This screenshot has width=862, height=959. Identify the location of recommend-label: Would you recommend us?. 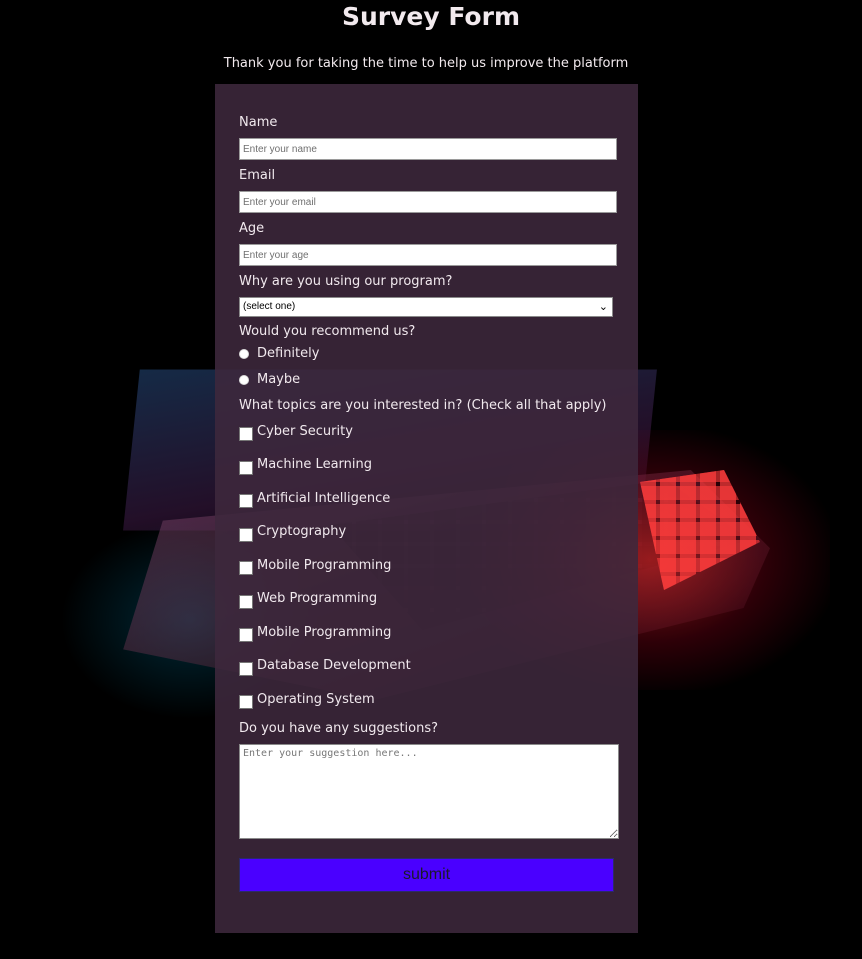
(327, 331).